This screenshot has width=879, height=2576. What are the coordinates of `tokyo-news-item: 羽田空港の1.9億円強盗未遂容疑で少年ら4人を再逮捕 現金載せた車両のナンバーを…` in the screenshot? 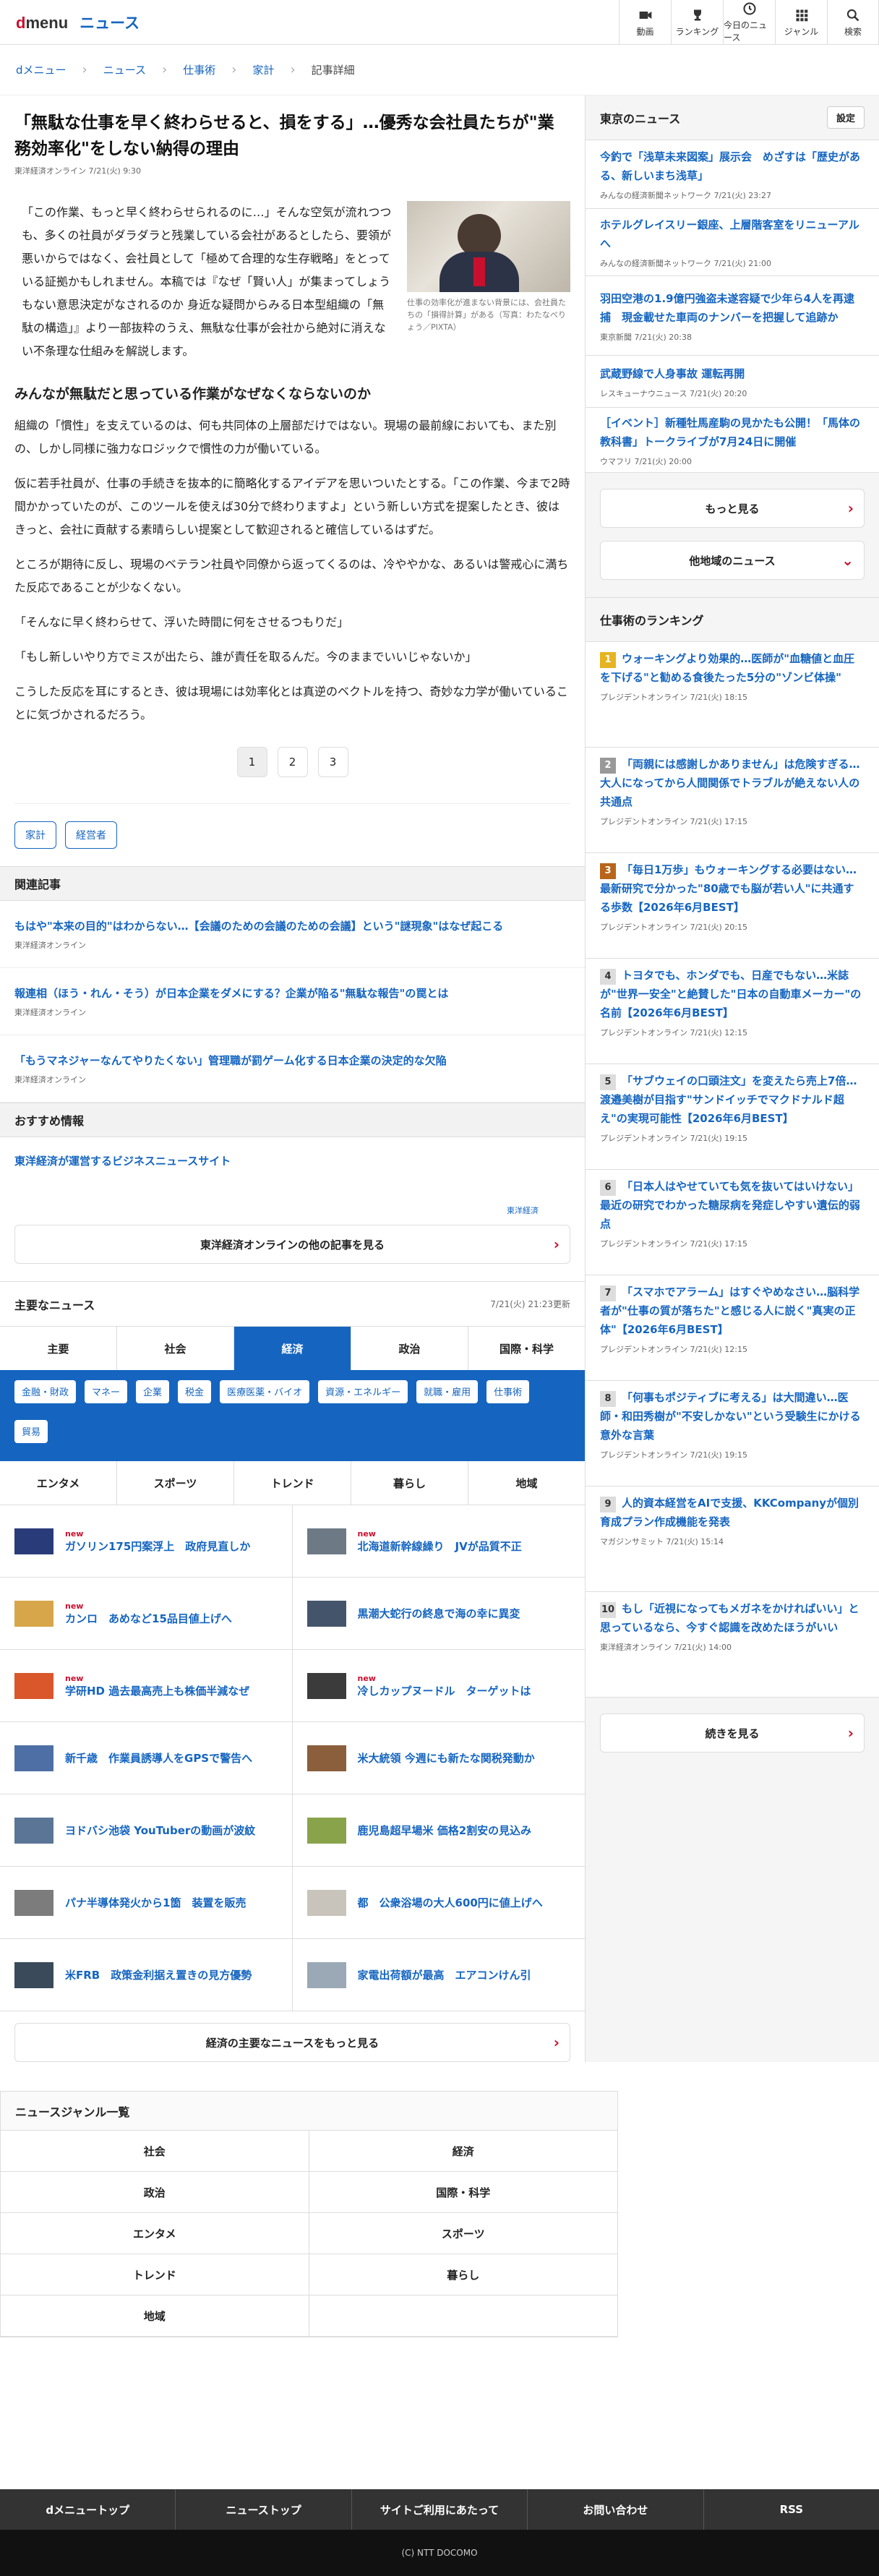 It's located at (732, 316).